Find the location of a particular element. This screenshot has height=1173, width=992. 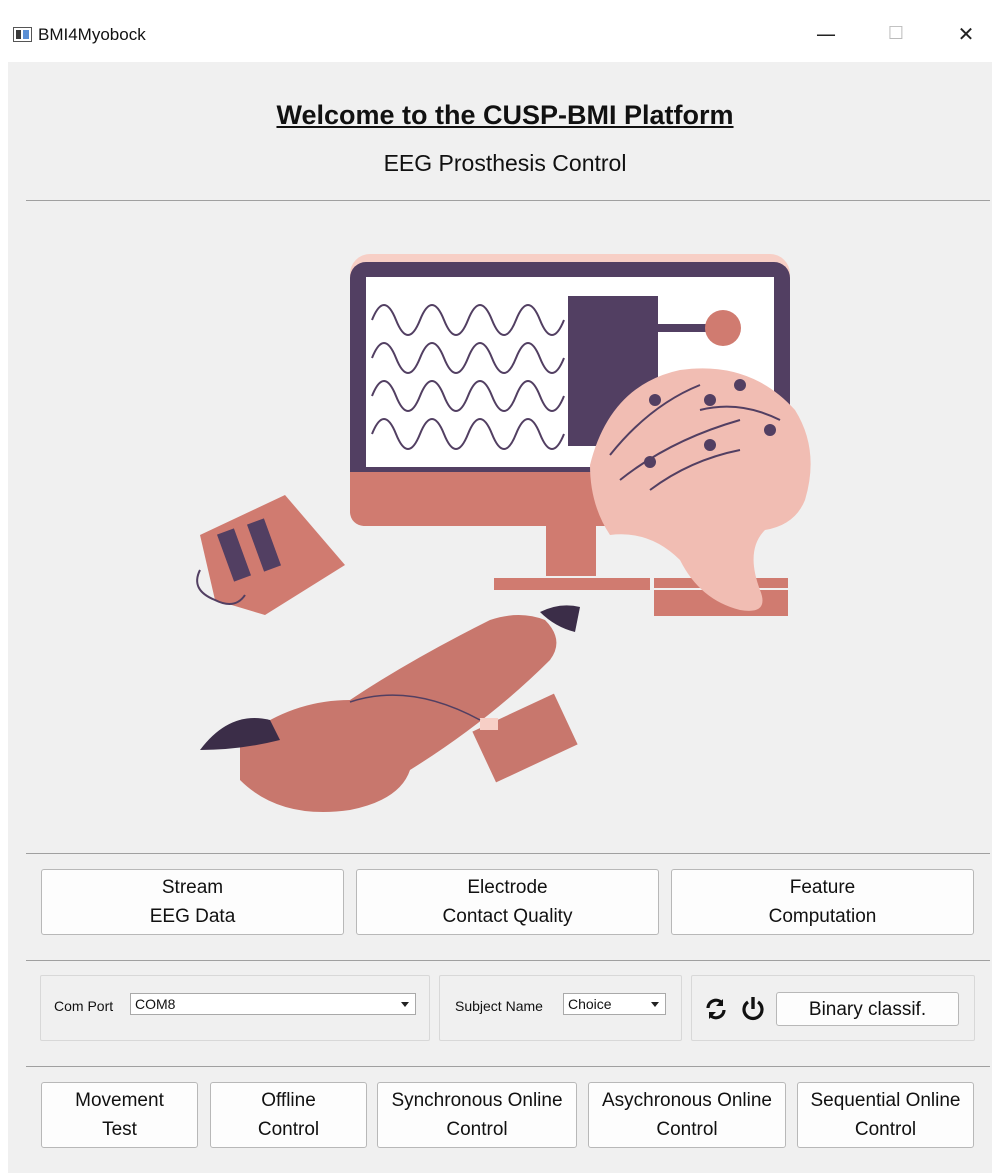

subject-name-label: Subject Name is located at coordinates (499, 1006).